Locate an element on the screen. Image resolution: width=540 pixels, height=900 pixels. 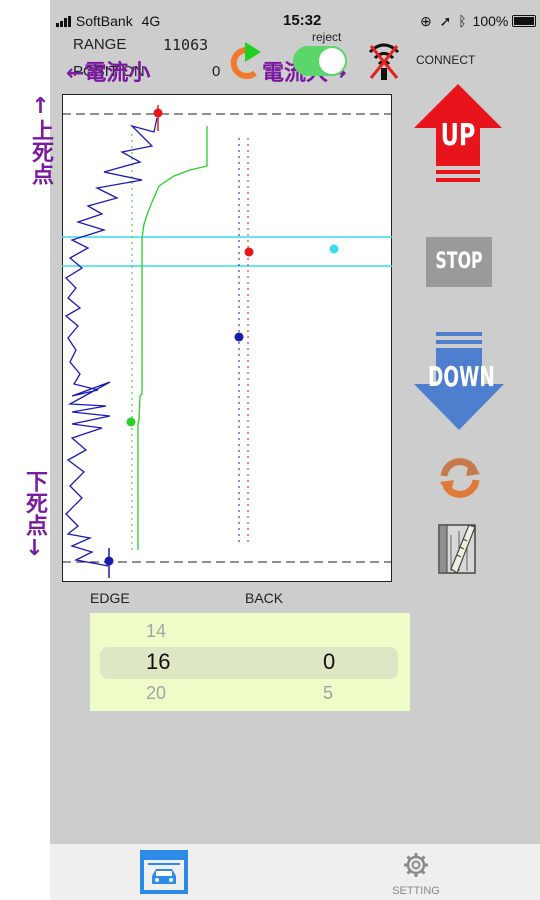
bluetooth-icon: ᛒ is located at coordinates (462, 21).